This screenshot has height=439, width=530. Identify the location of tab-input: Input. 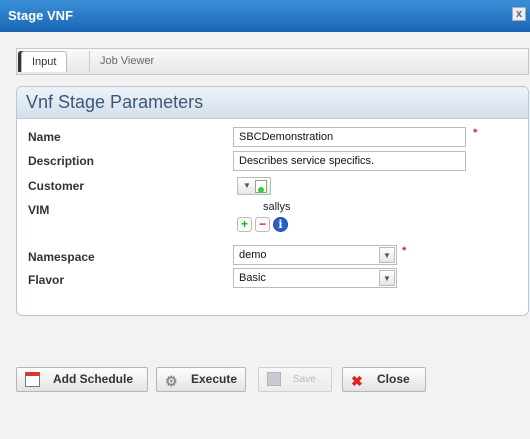
(44, 61).